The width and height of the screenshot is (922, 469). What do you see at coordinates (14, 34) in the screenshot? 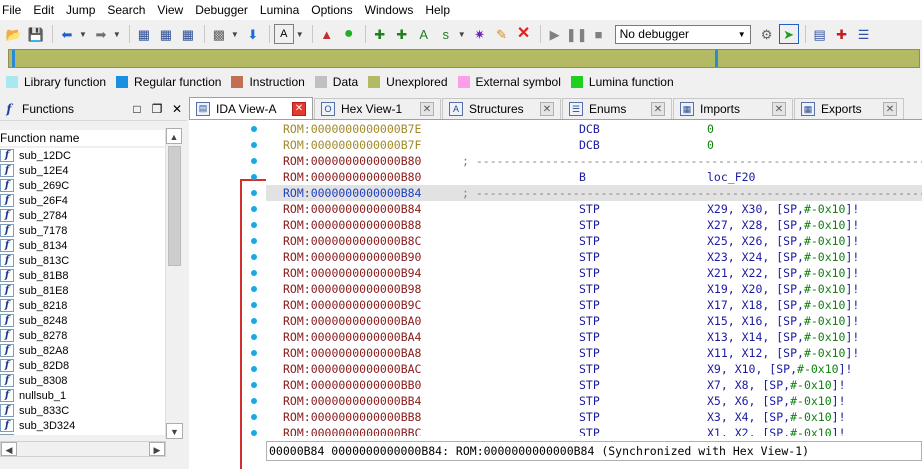
I see `open-folder-icon: 📂` at bounding box center [14, 34].